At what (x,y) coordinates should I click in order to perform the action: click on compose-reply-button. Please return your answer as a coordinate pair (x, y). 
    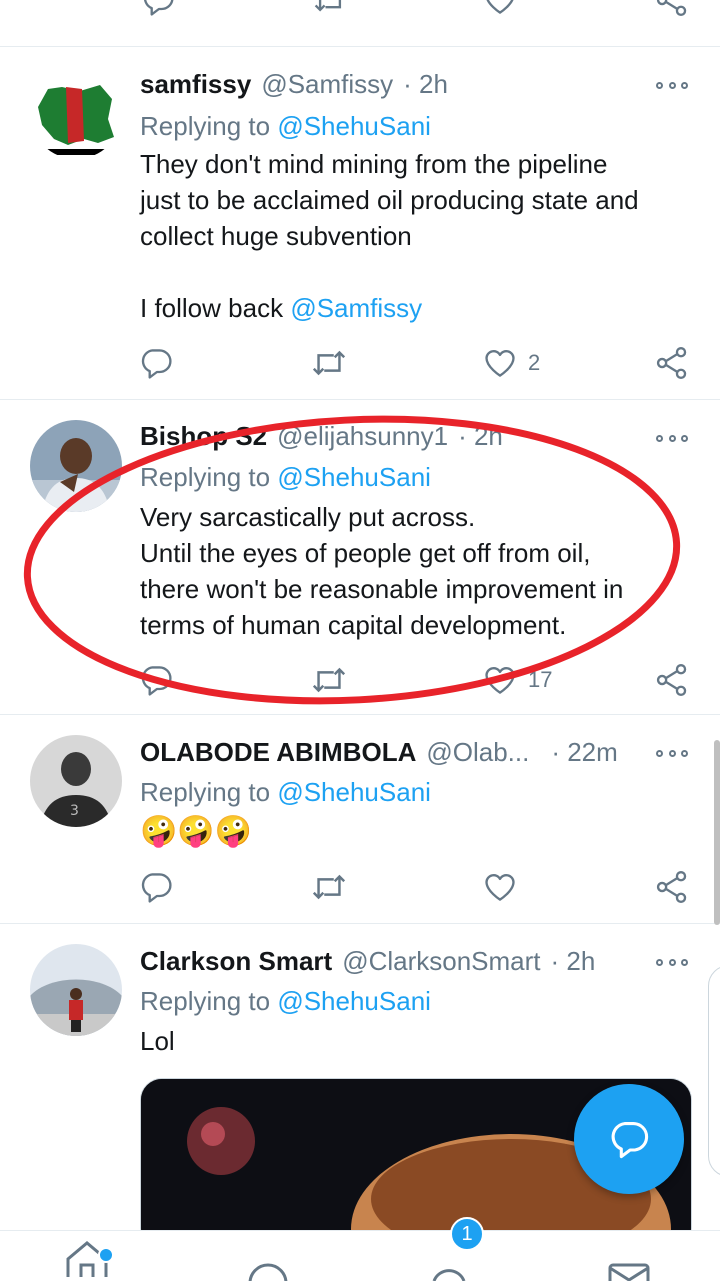
    Looking at the image, I should click on (629, 1139).